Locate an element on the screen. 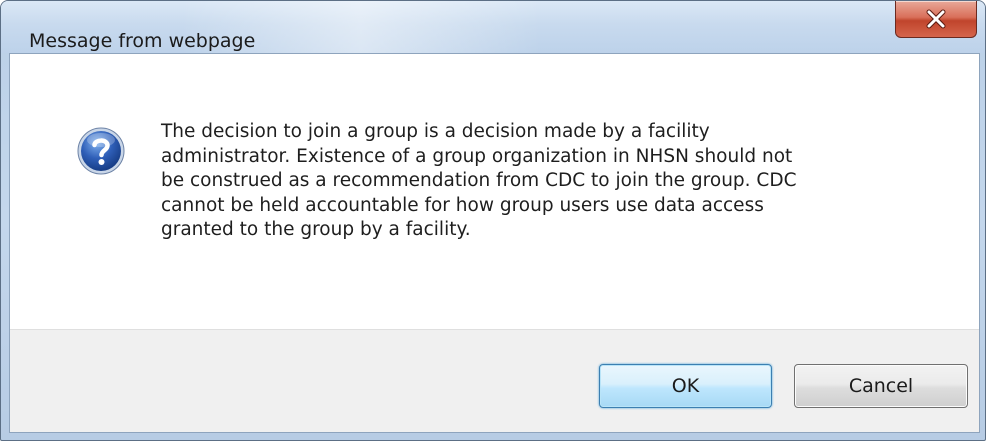 Image resolution: width=986 pixels, height=441 pixels. ok-button: OK is located at coordinates (685, 386).